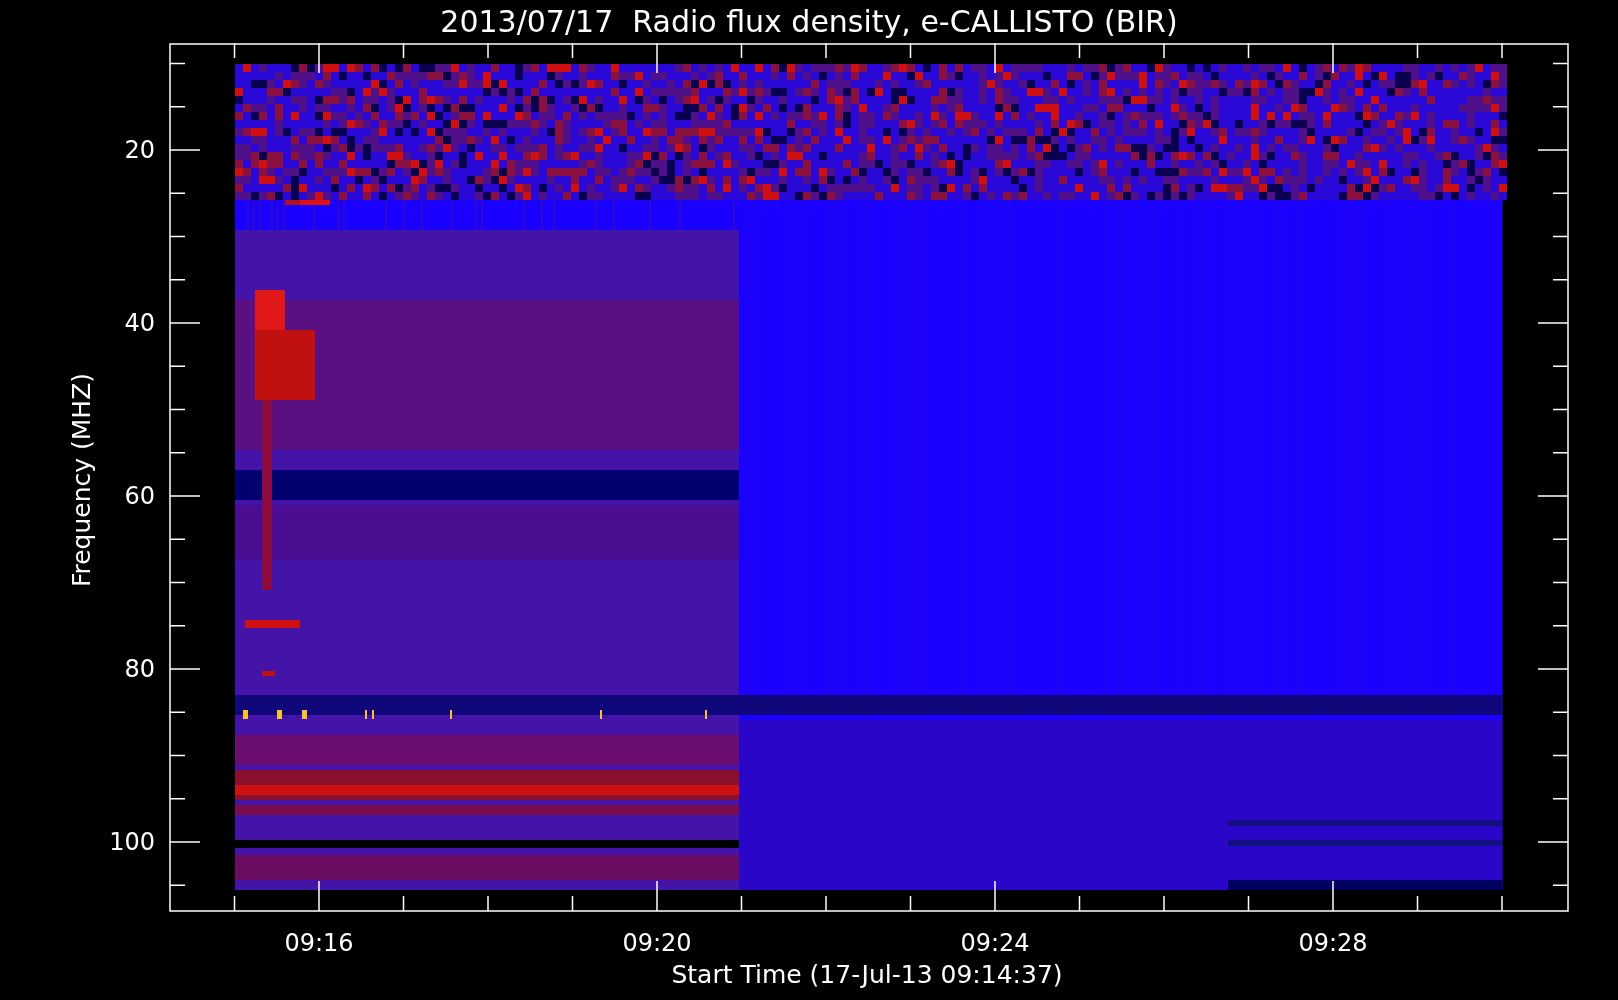  Describe the element at coordinates (867, 974) in the screenshot. I see `axis-title: Start Time (17-Jul-13 09:14:37)` at that location.